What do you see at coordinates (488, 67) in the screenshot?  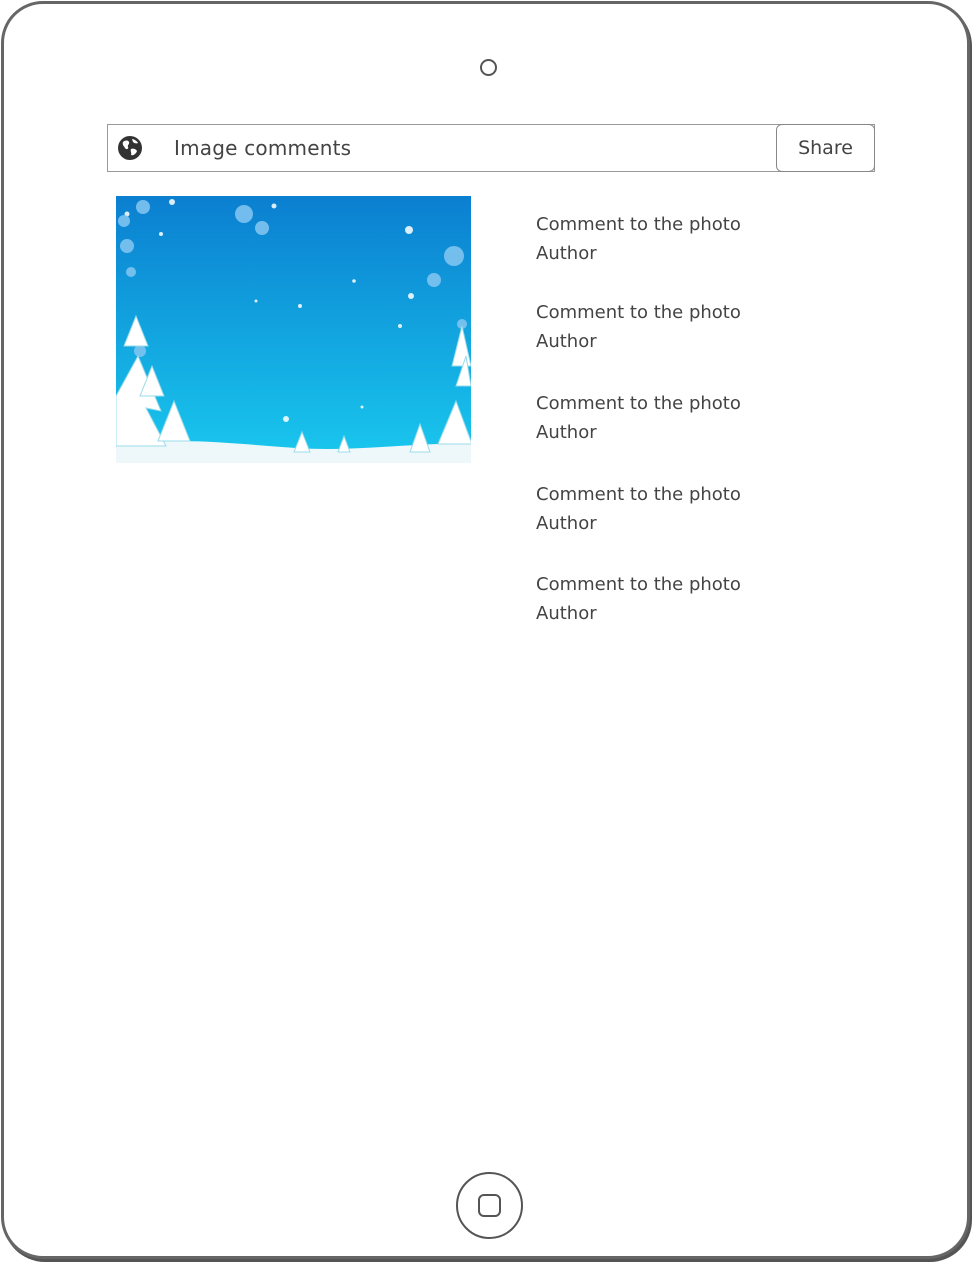 I see `camera-icon` at bounding box center [488, 67].